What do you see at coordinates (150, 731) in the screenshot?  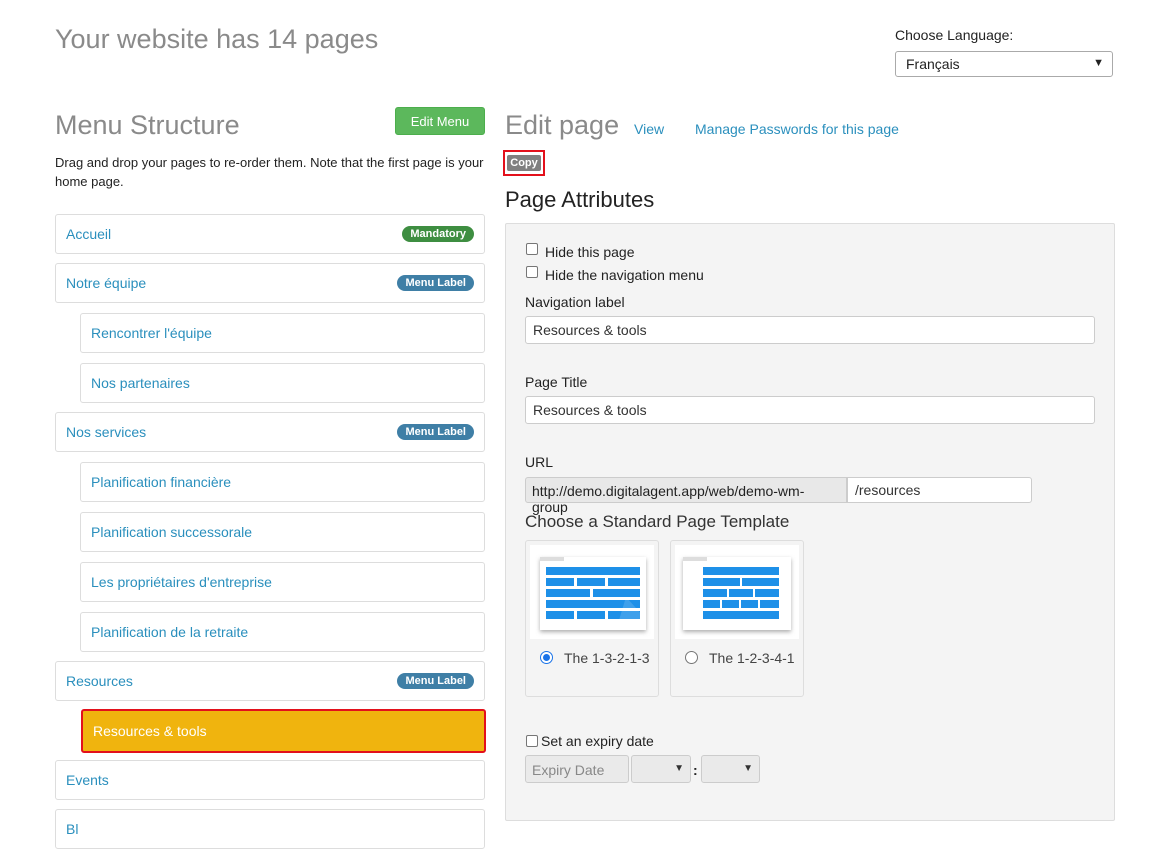 I see `menu-item-label: Resources & tools` at bounding box center [150, 731].